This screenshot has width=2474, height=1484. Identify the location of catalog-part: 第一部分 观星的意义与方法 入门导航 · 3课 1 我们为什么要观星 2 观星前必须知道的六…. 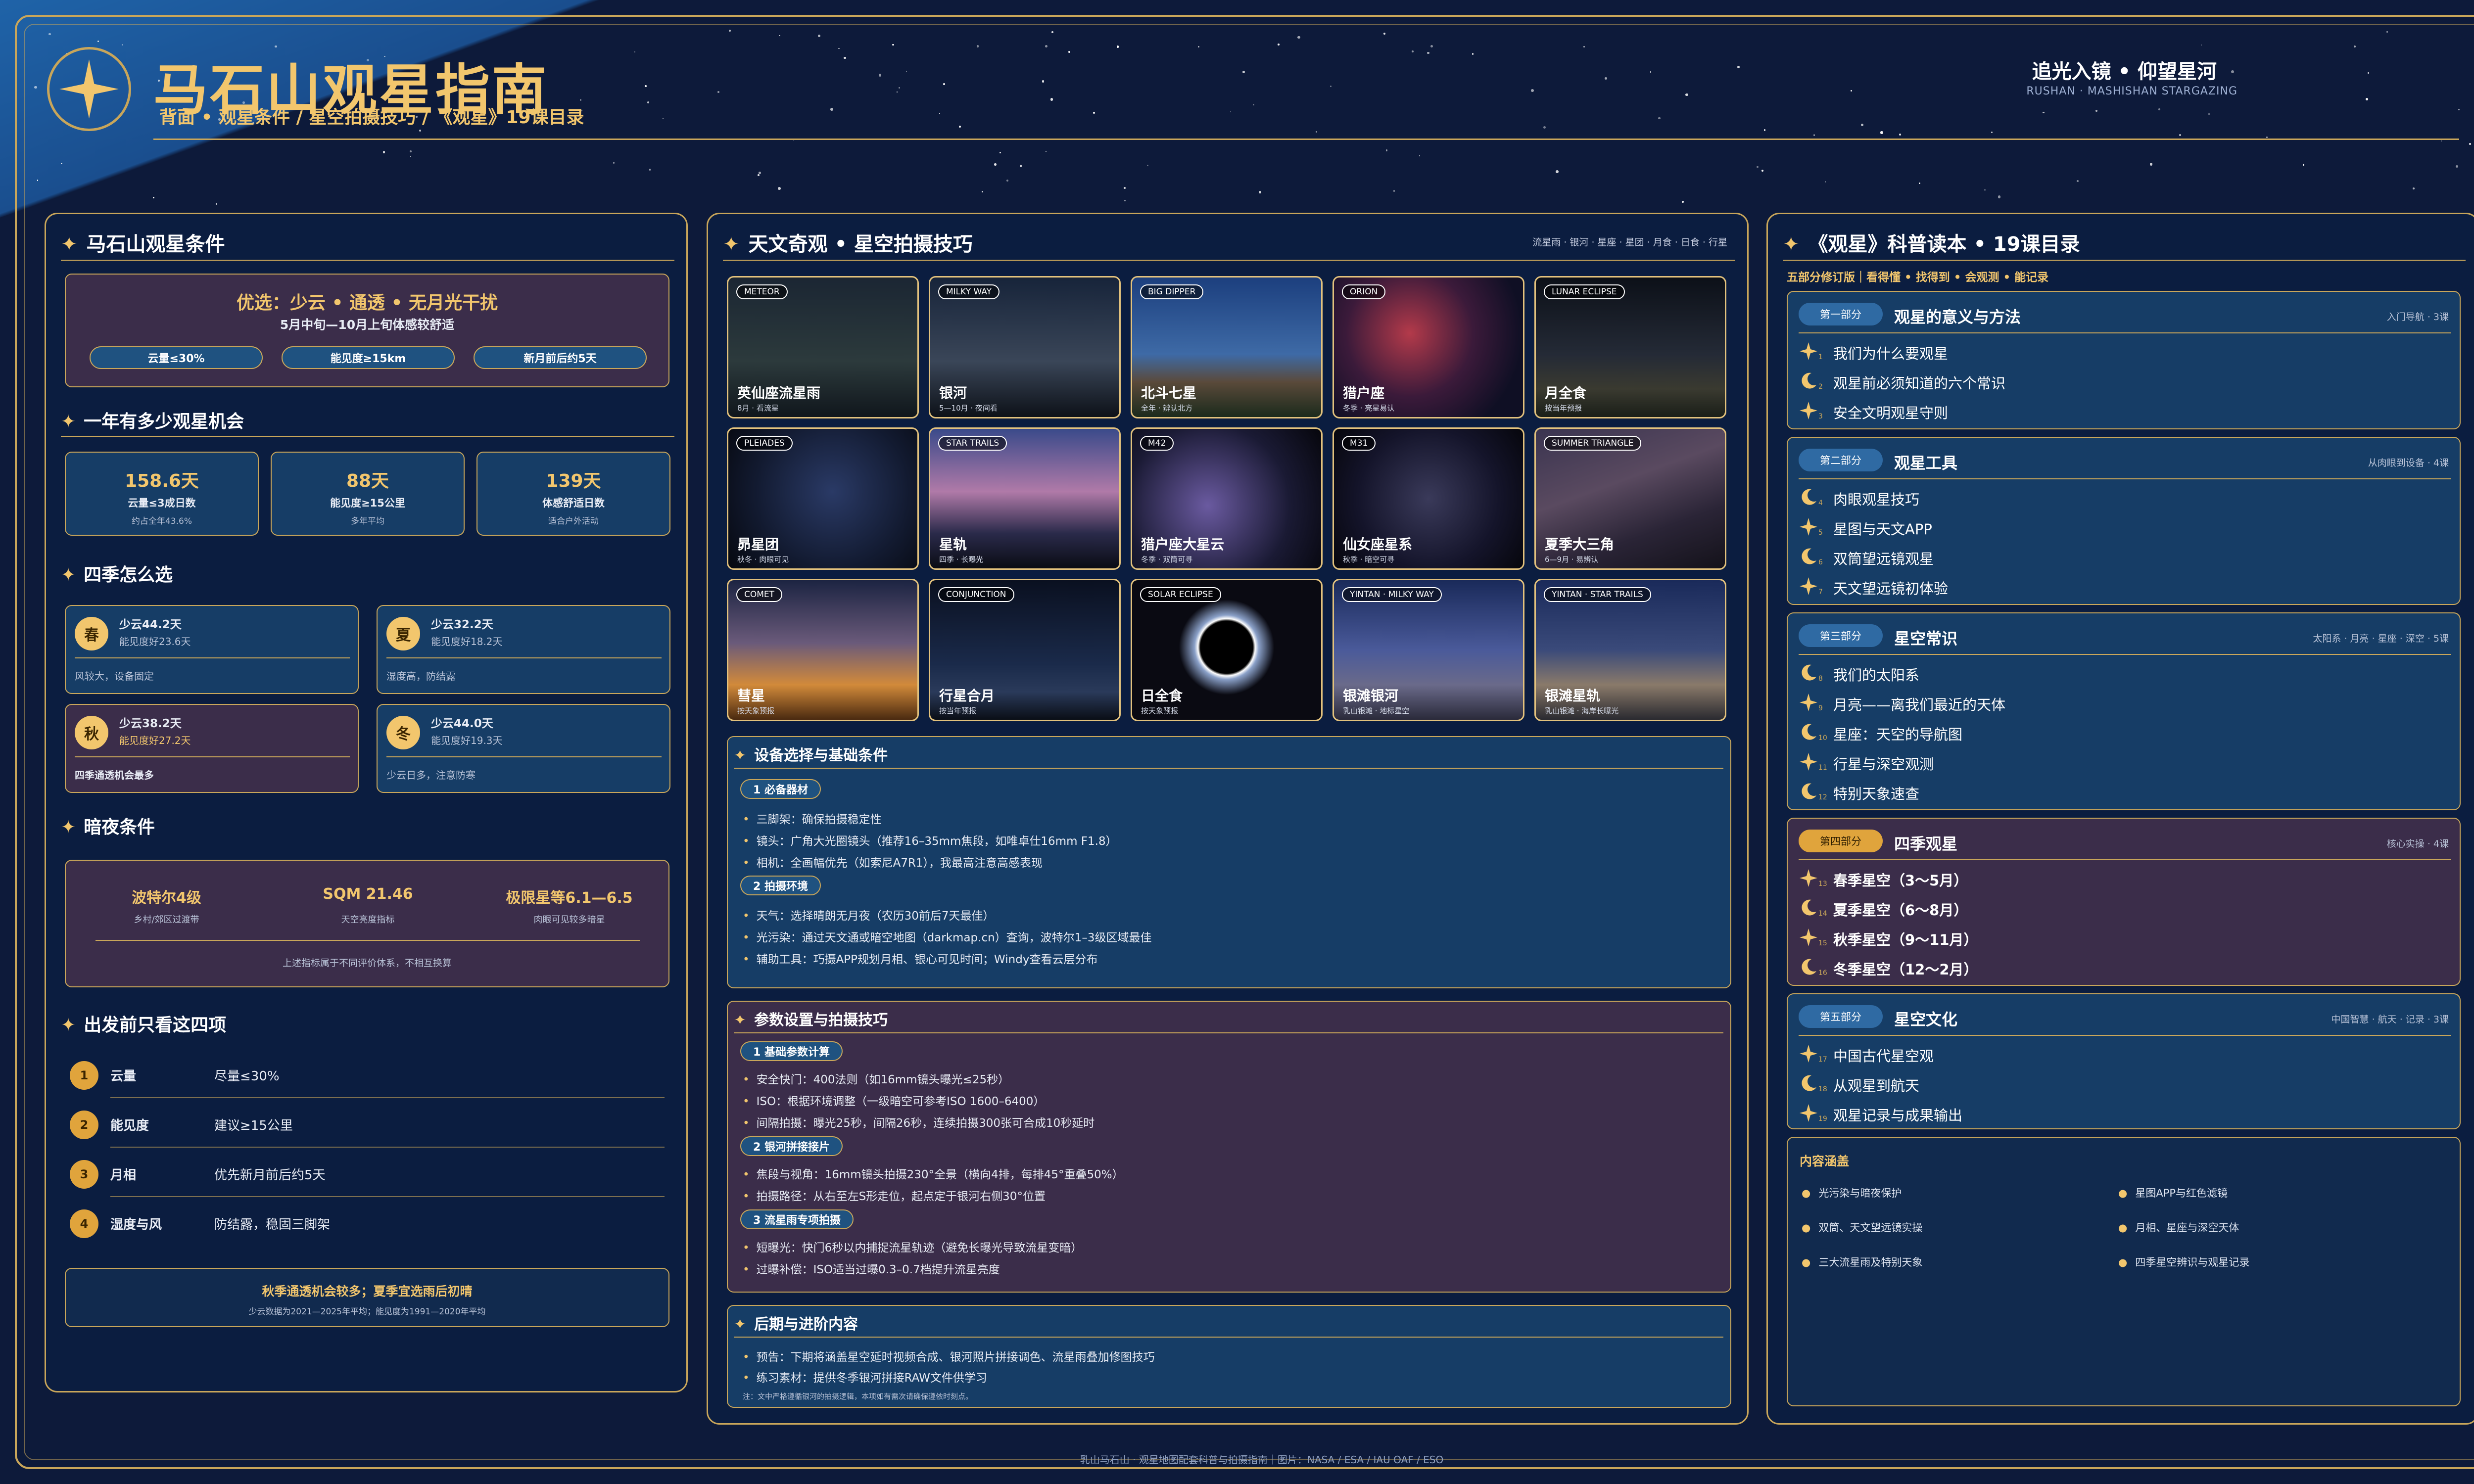
(2124, 360).